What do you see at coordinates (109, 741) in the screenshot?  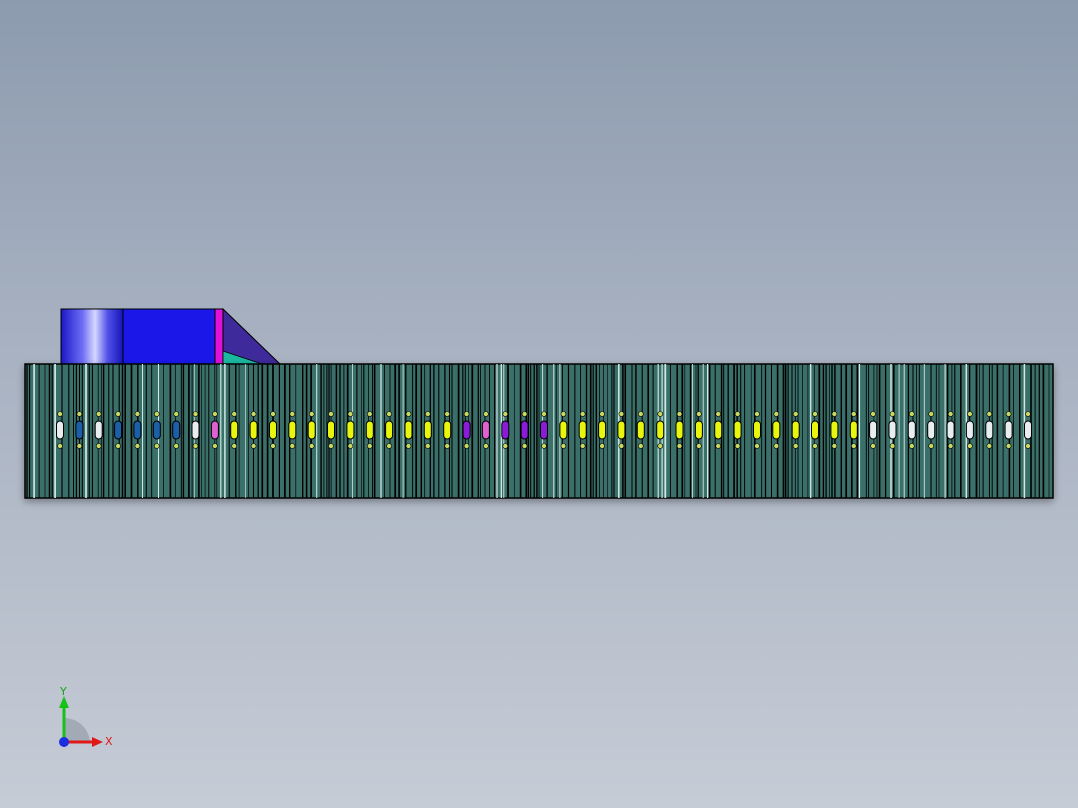 I see `x-axis-label: X` at bounding box center [109, 741].